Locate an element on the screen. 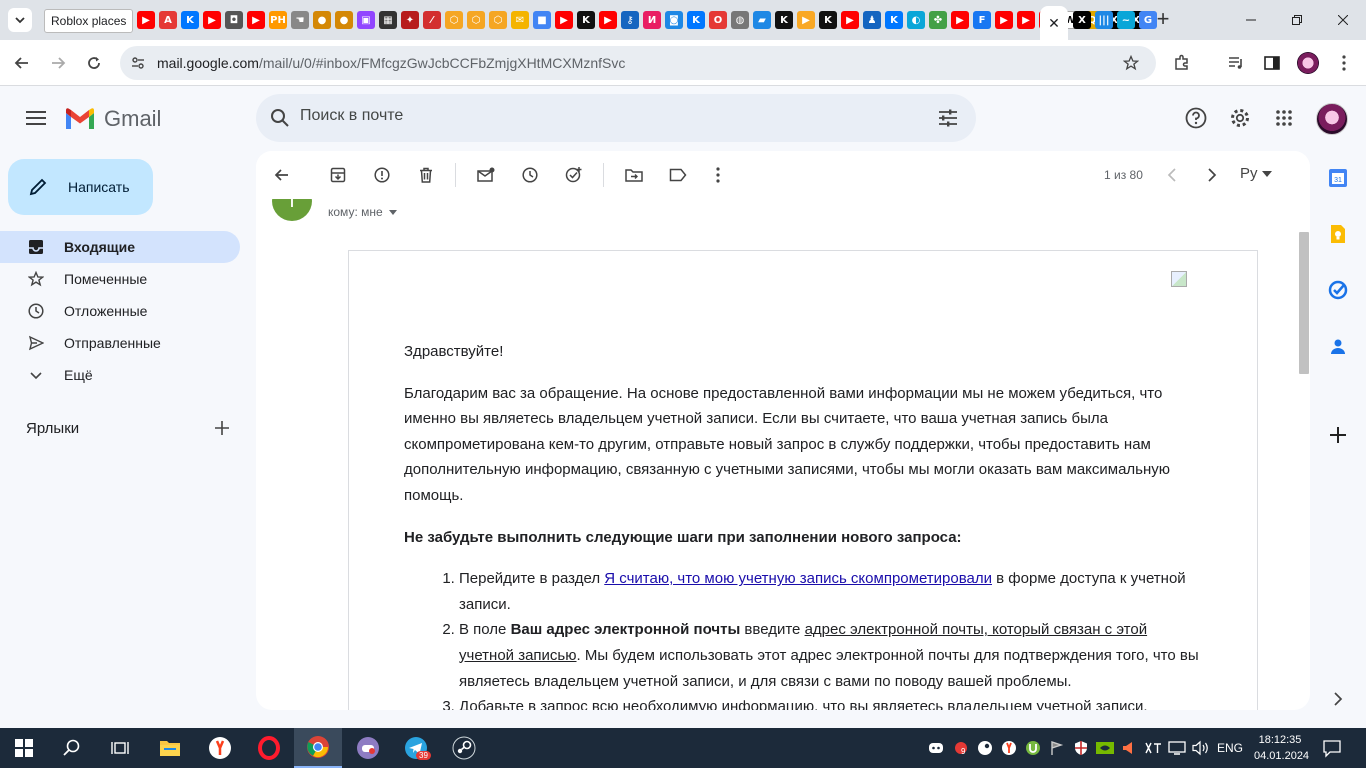 The width and height of the screenshot is (1366, 768). shield-tray-icon is located at coordinates (1081, 748).